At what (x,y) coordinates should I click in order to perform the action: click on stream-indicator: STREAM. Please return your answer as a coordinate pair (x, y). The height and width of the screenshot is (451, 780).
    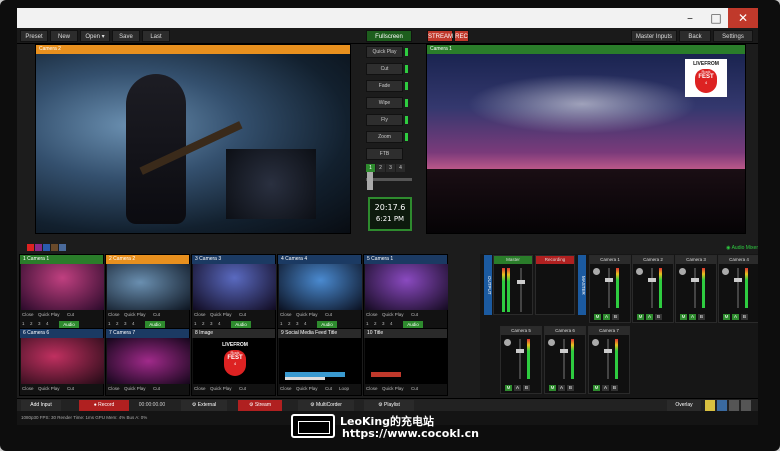
    Looking at the image, I should click on (440, 36).